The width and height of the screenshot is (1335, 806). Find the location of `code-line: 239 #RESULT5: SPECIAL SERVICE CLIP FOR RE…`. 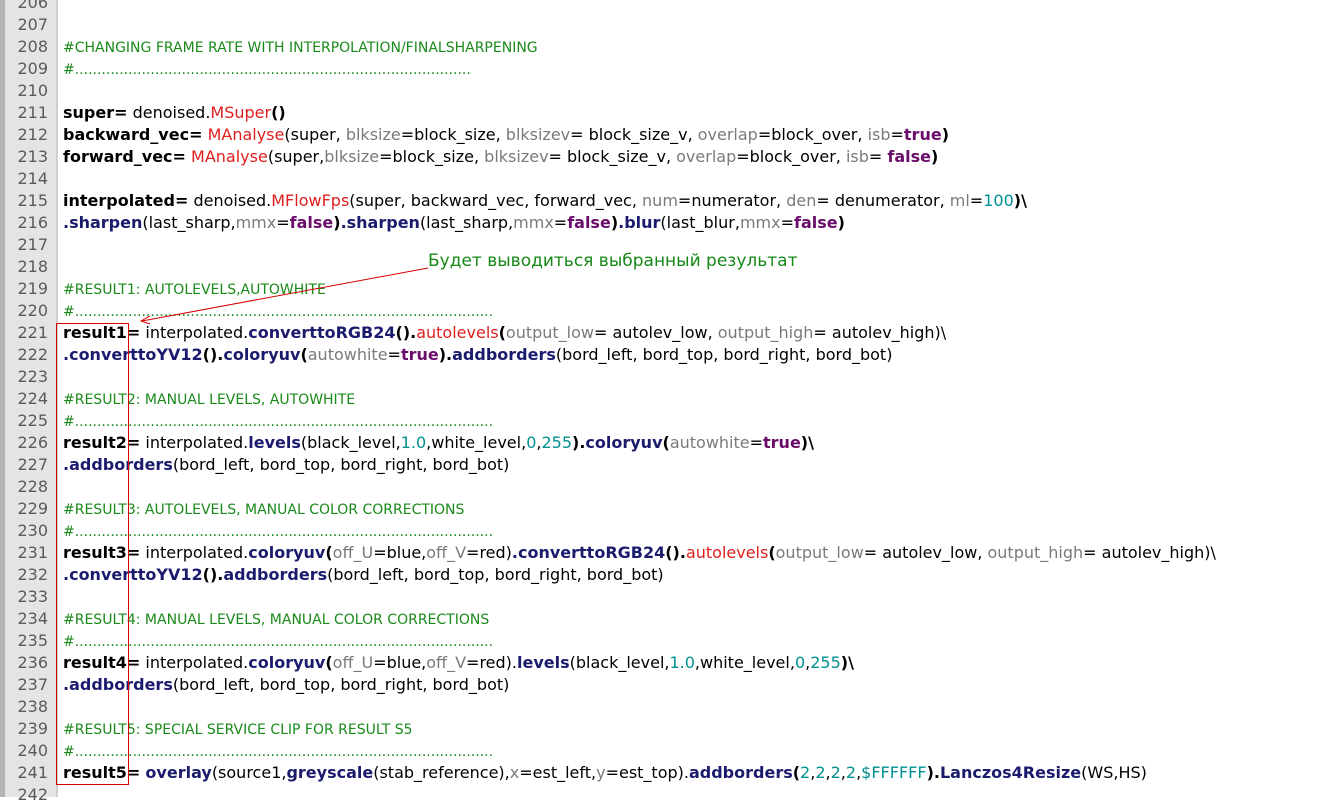

code-line: 239 #RESULT5: SPECIAL SERVICE CLIP FOR RE… is located at coordinates (667, 729).